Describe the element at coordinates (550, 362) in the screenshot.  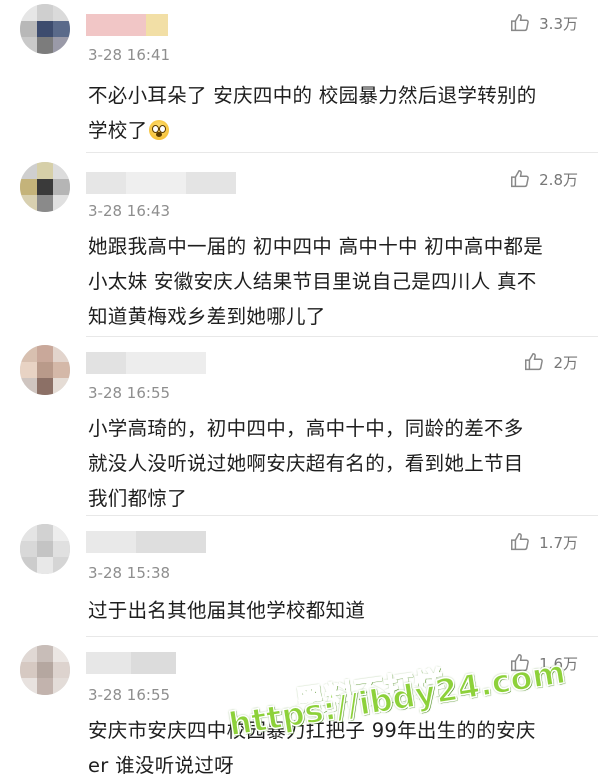
I see `like-button: 2万` at that location.